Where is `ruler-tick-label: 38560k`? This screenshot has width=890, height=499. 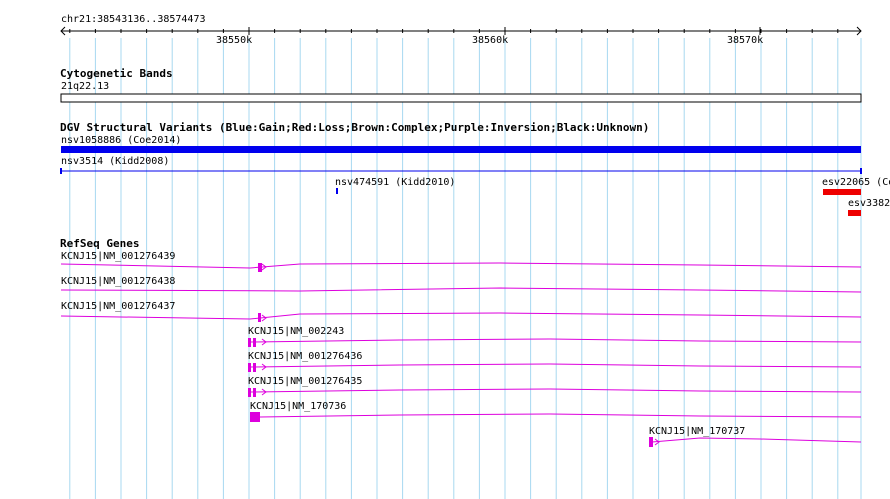 ruler-tick-label: 38560k is located at coordinates (490, 40).